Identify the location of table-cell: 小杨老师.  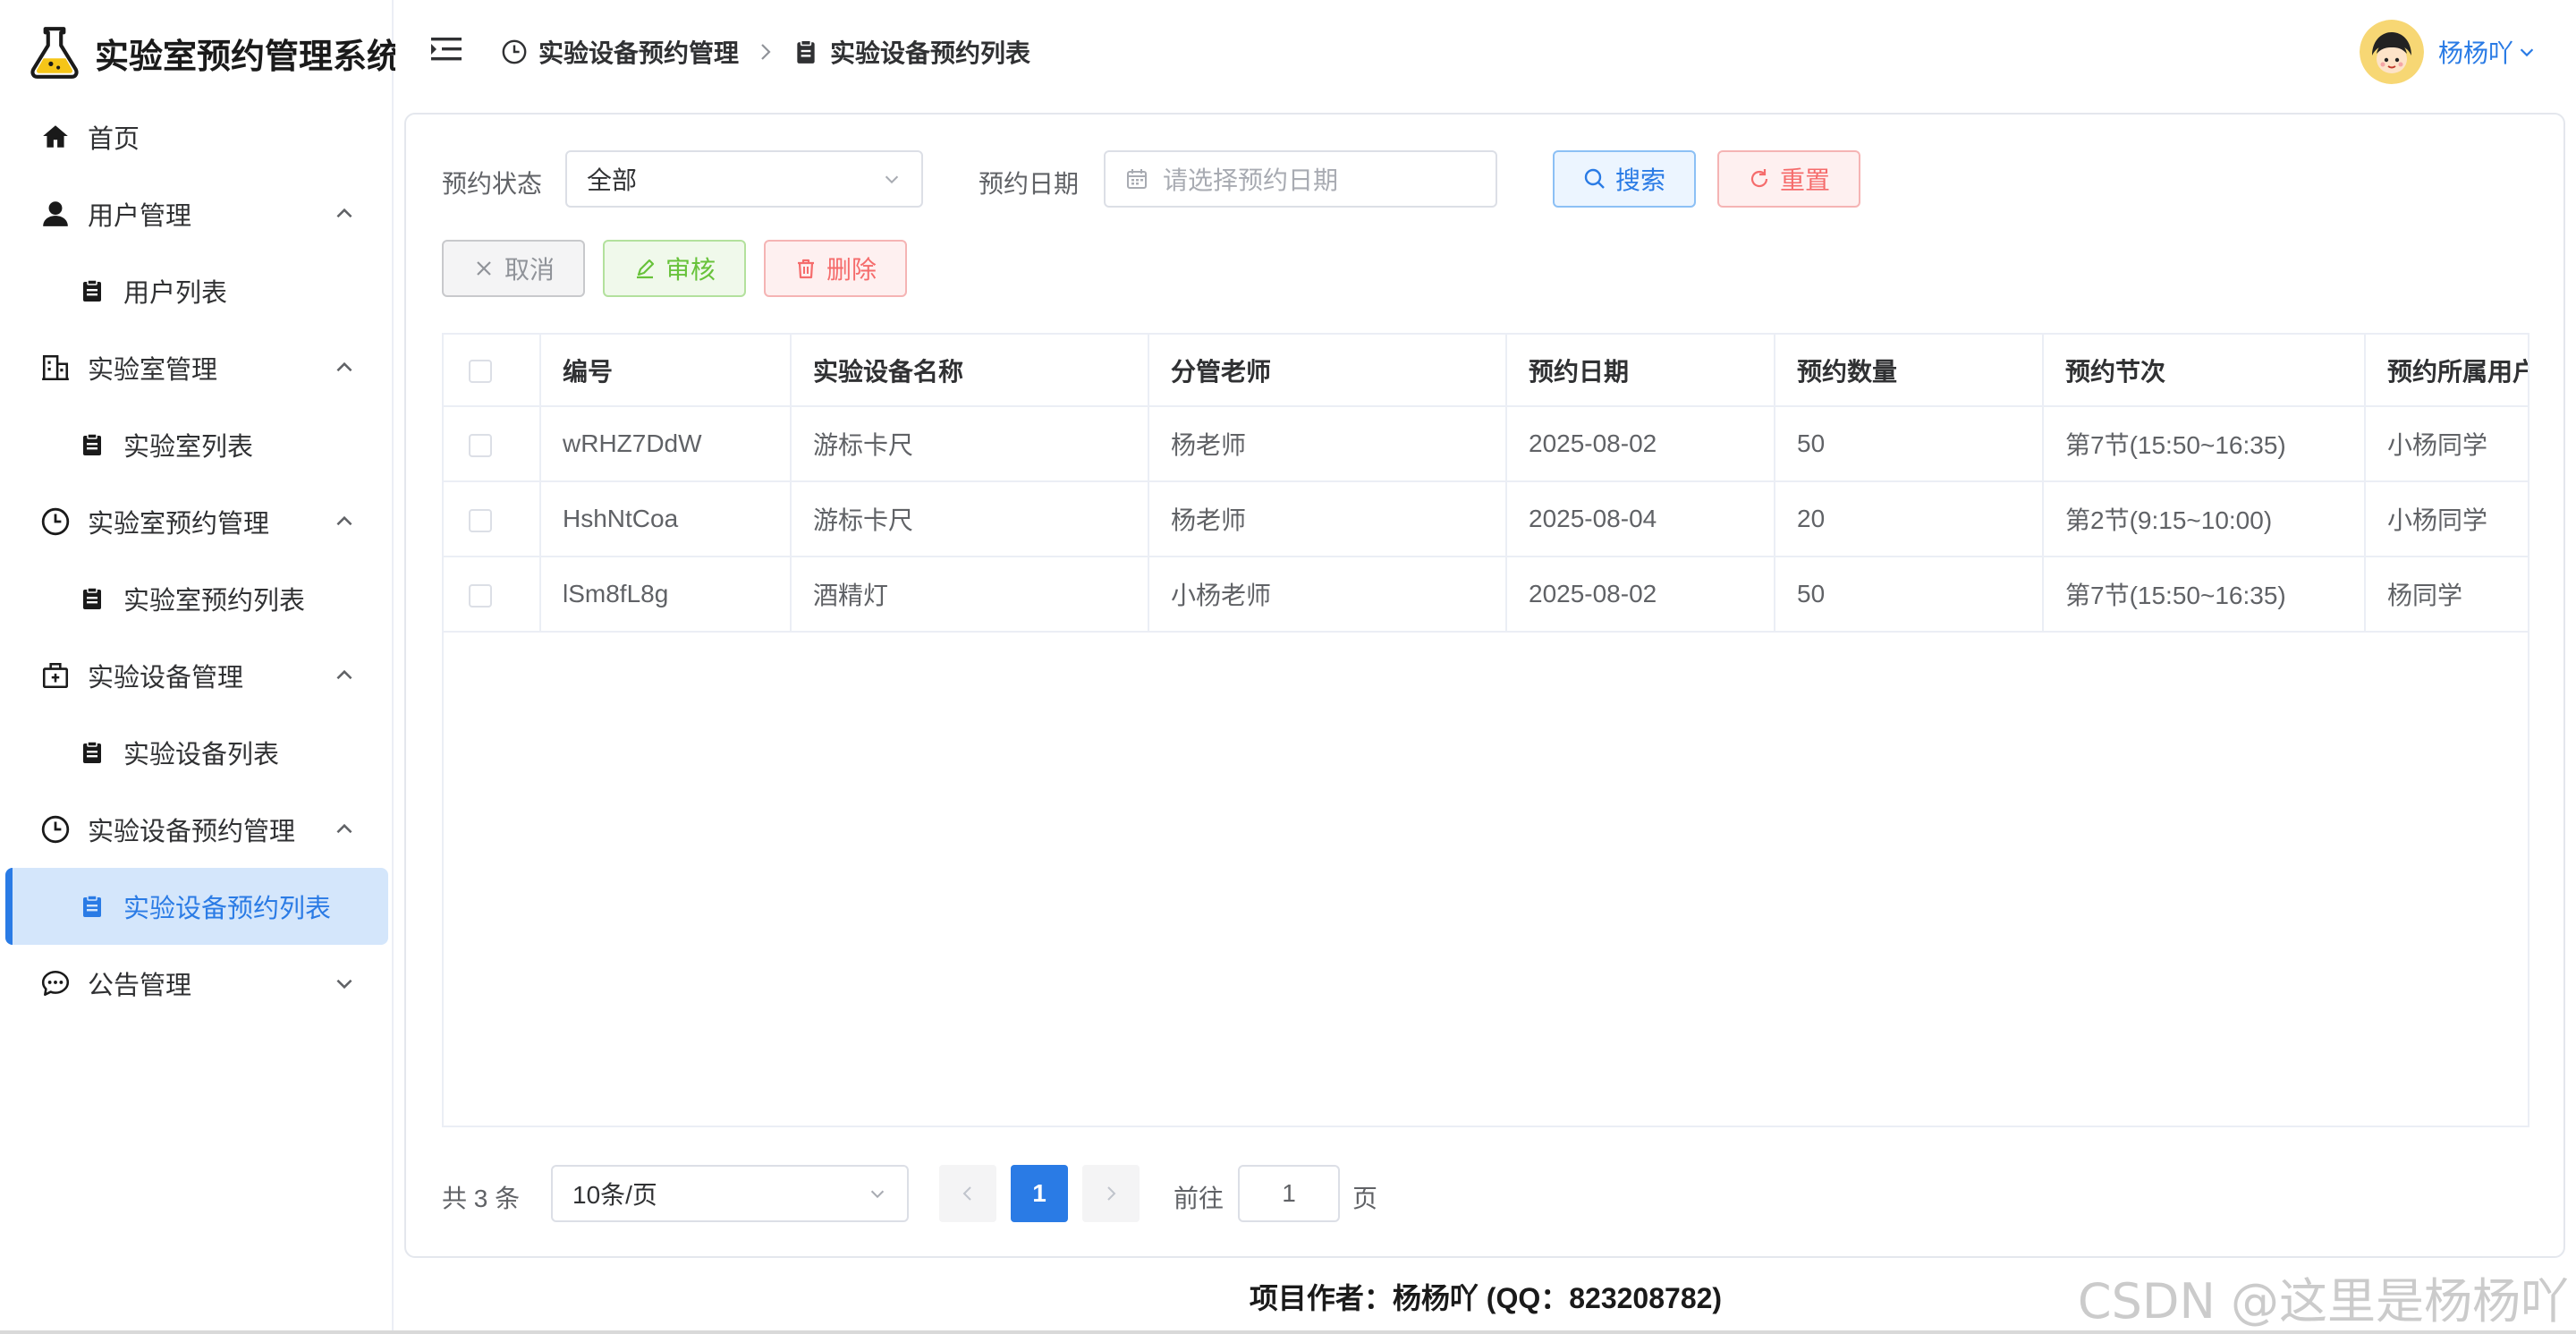
(1327, 595).